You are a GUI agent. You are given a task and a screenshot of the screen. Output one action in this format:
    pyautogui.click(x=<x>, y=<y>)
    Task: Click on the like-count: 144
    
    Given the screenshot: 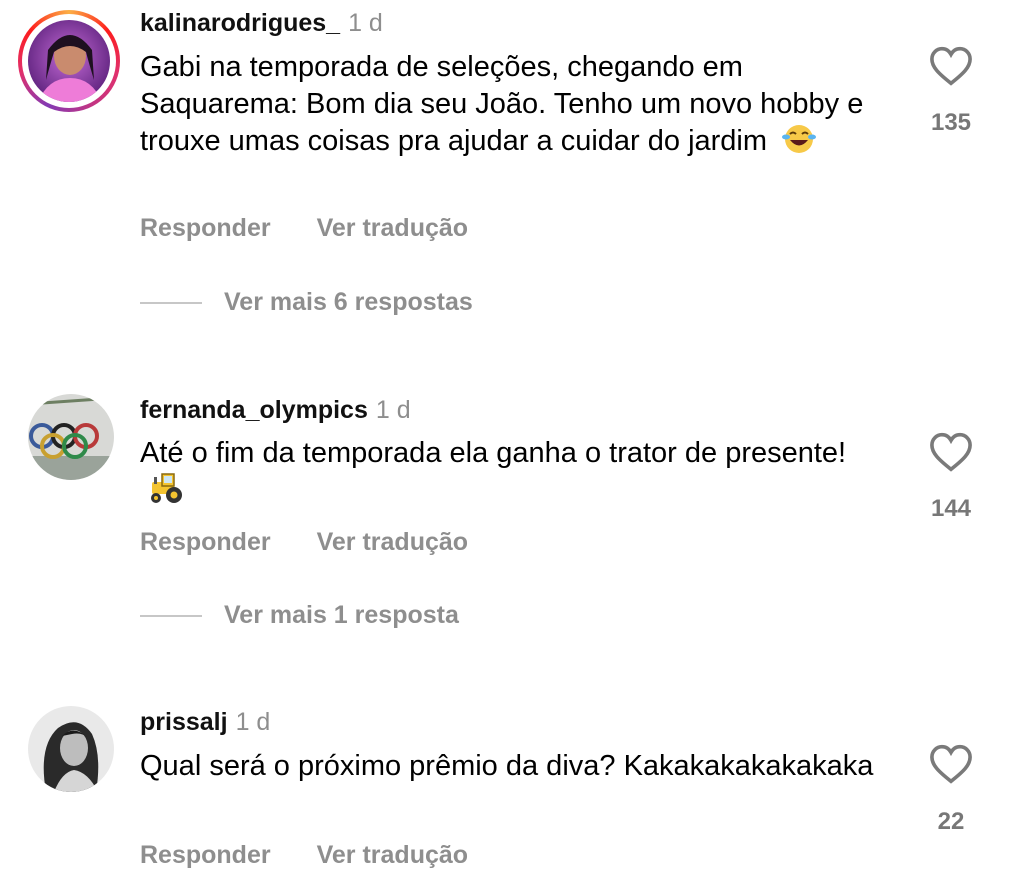 What is the action you would take?
    pyautogui.click(x=951, y=508)
    